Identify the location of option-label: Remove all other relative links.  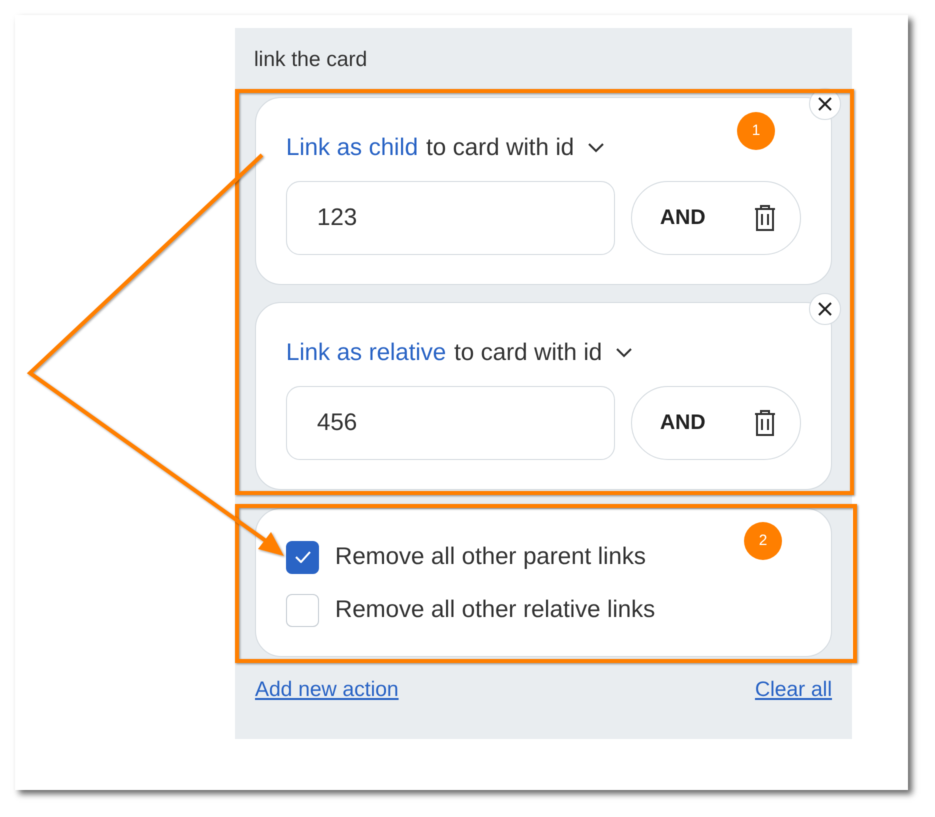
(495, 610).